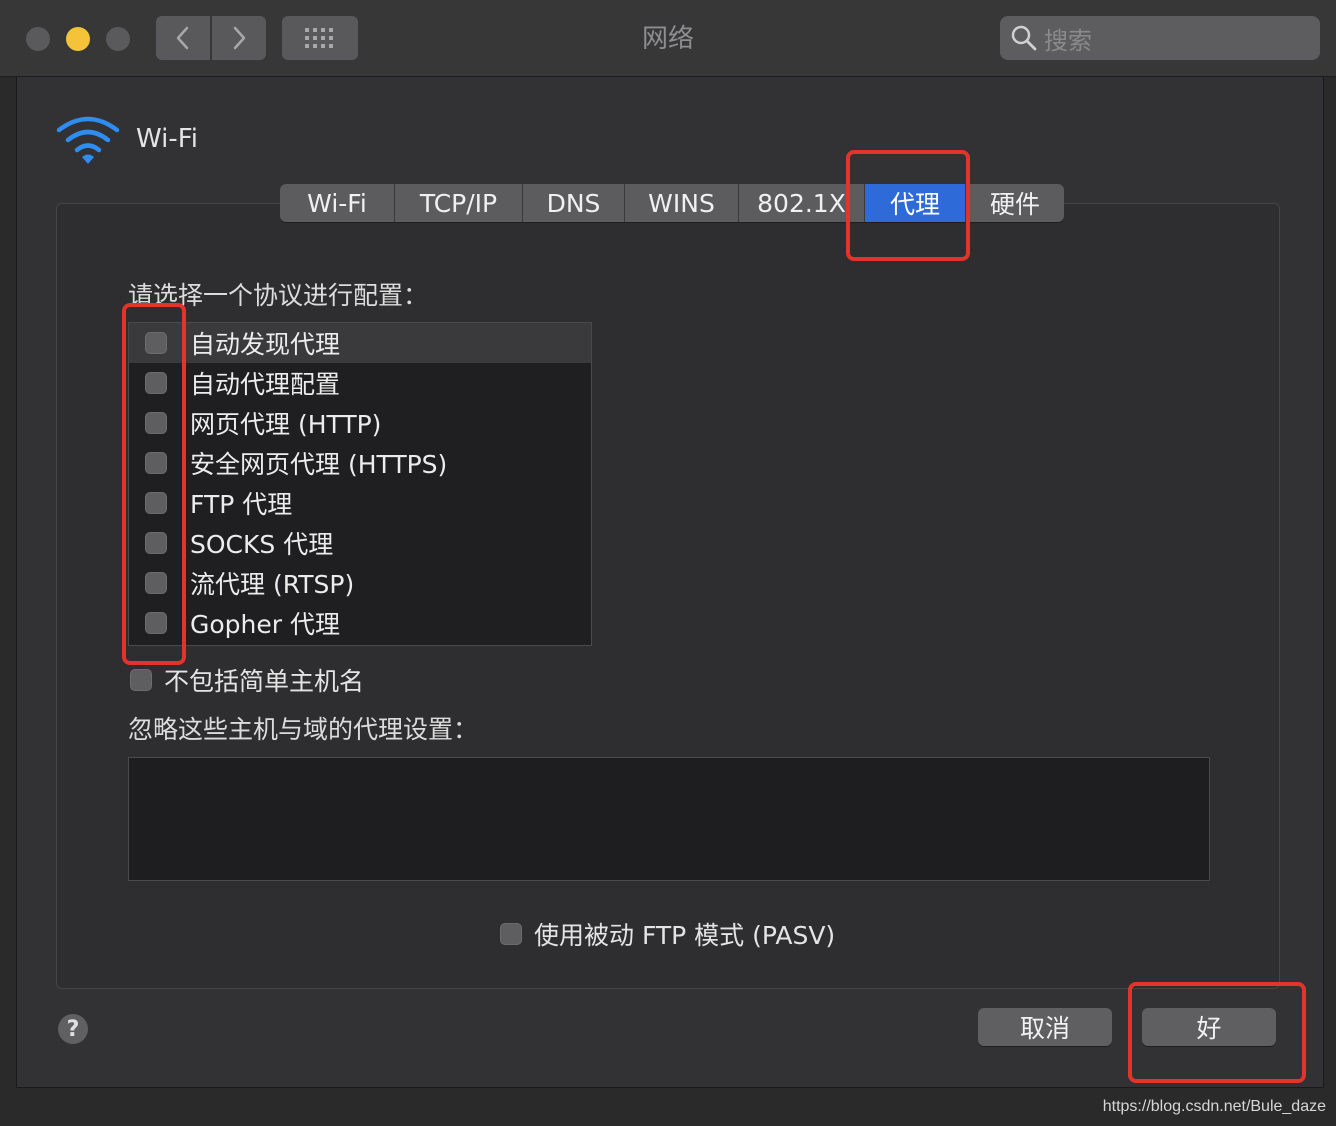  I want to click on protocol-label: SOCKS 代理, so click(262, 544).